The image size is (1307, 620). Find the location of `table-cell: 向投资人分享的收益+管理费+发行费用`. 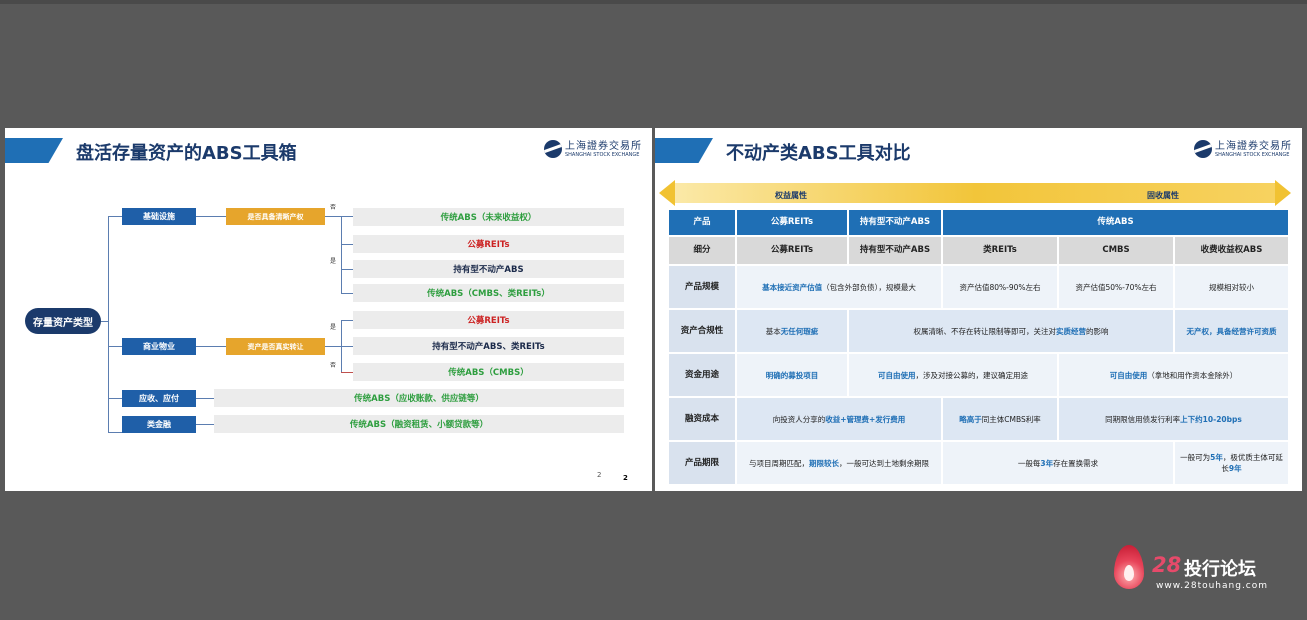

table-cell: 向投资人分享的收益+管理费+发行费用 is located at coordinates (839, 419).